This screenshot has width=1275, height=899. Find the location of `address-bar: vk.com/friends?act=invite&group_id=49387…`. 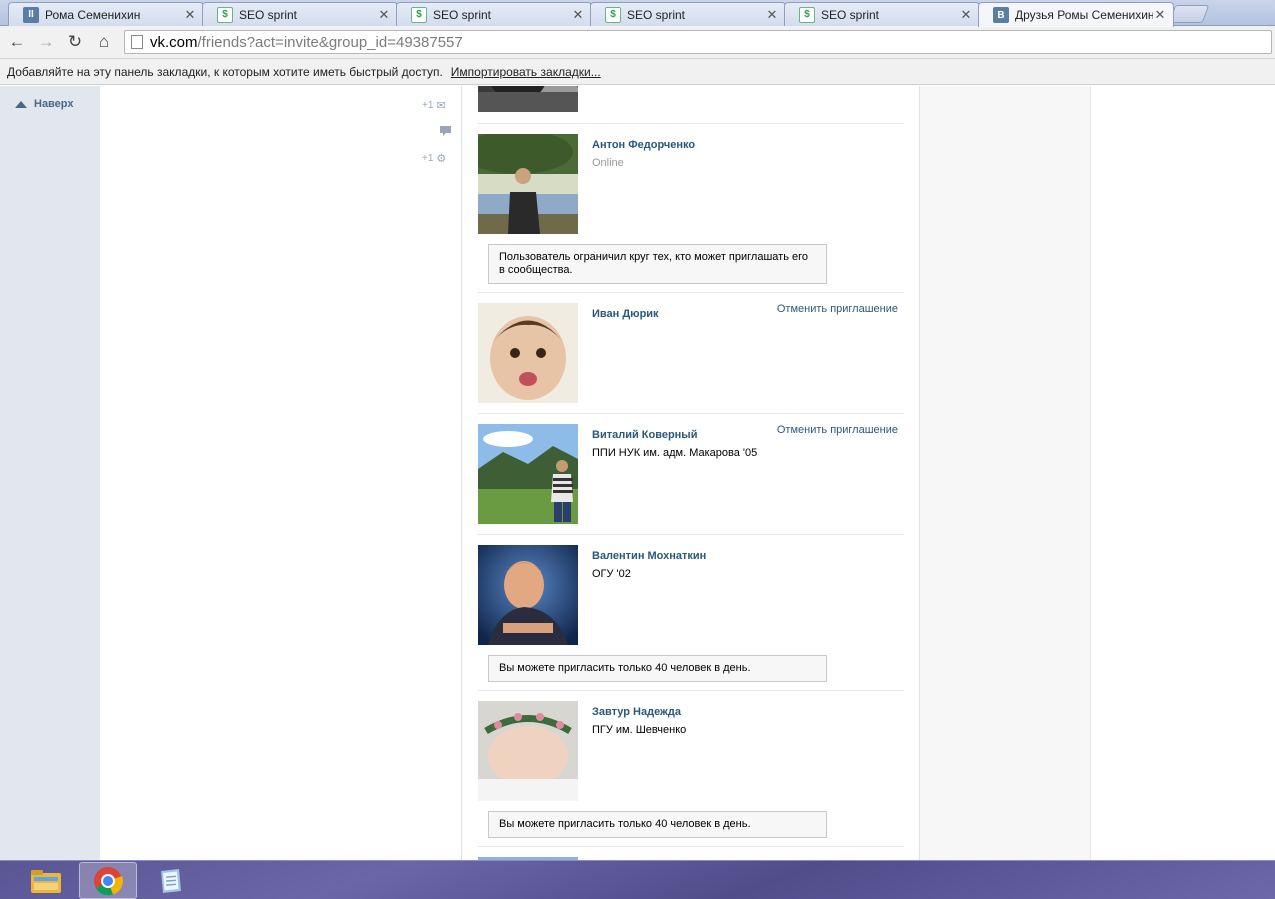

address-bar: vk.com/friends?act=invite&group_id=49387… is located at coordinates (698, 42).